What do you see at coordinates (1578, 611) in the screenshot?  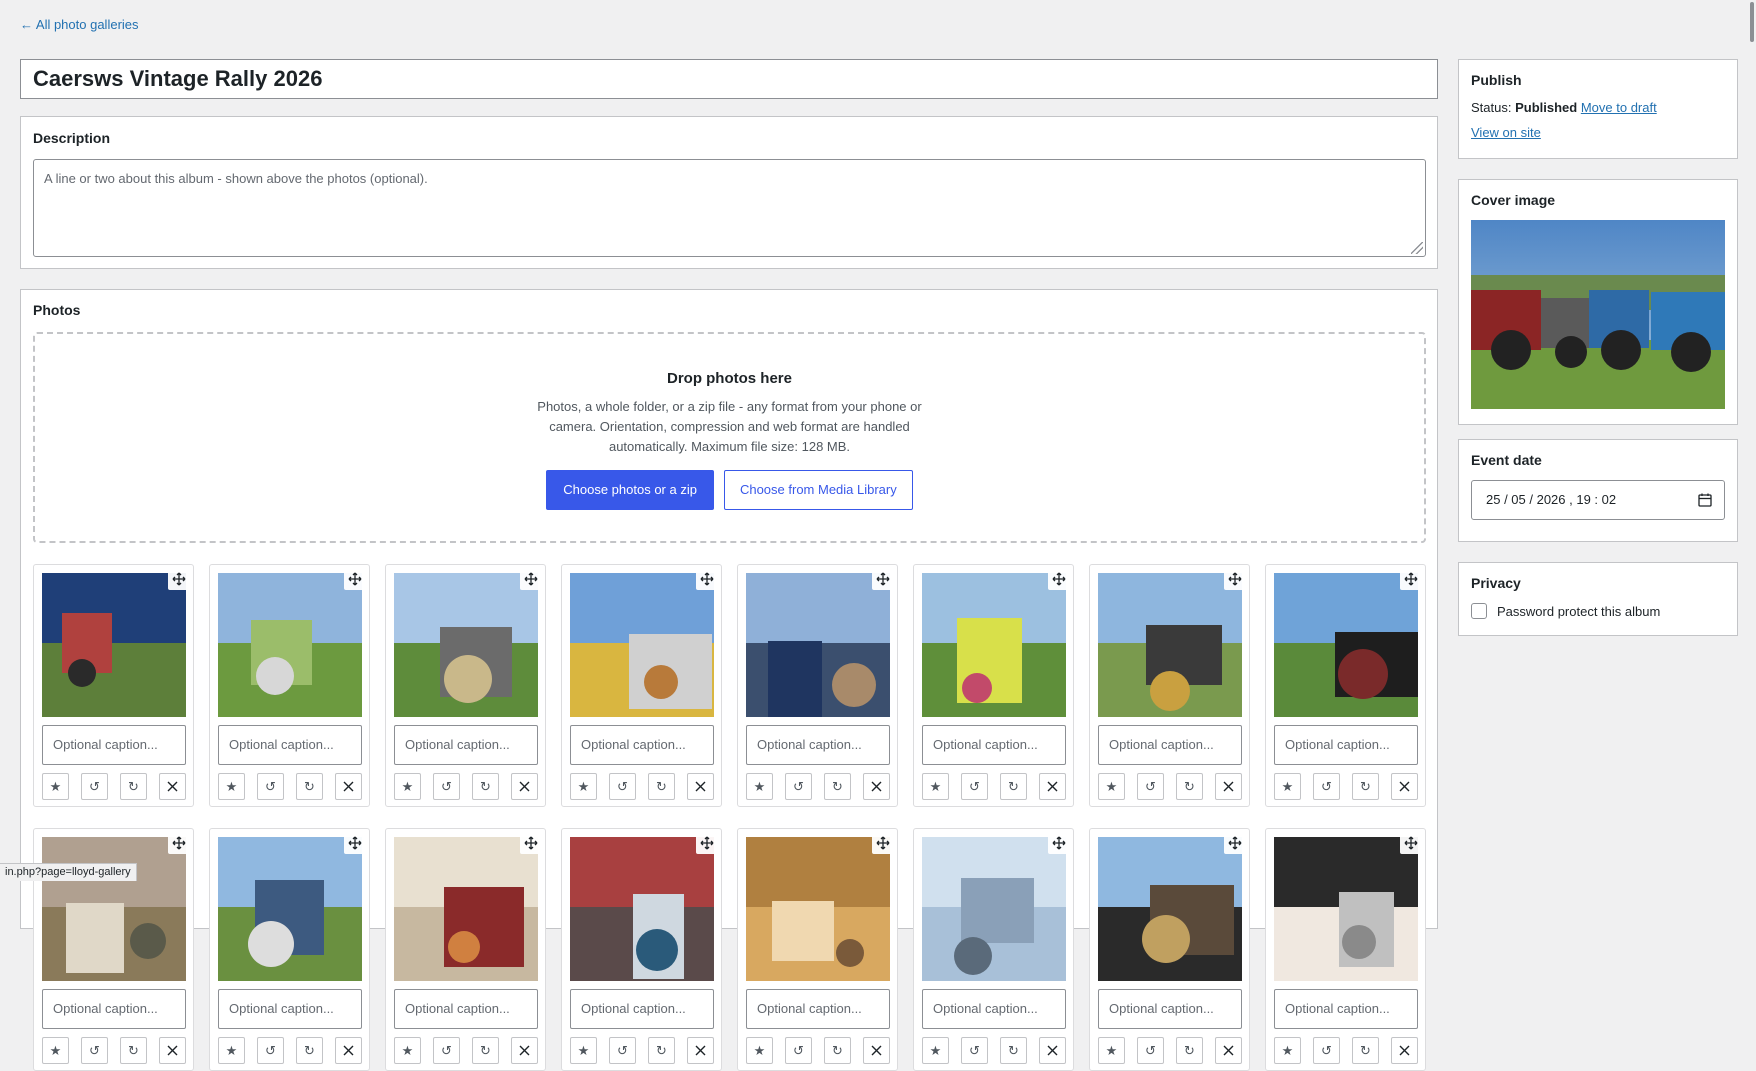 I see `password-protect-label: Password protect this album` at bounding box center [1578, 611].